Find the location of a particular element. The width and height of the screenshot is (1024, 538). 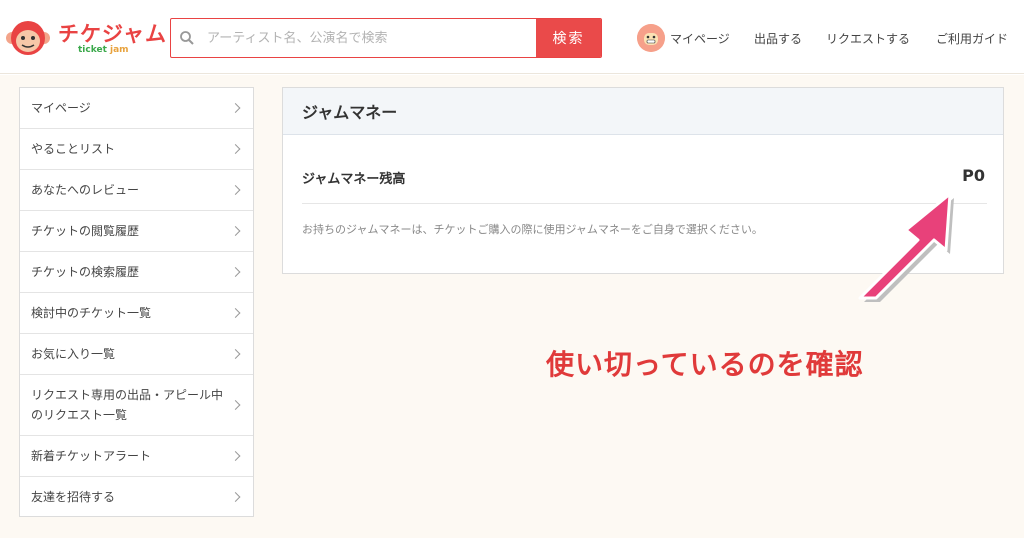

nav-mypage-label: マイページ is located at coordinates (700, 38).